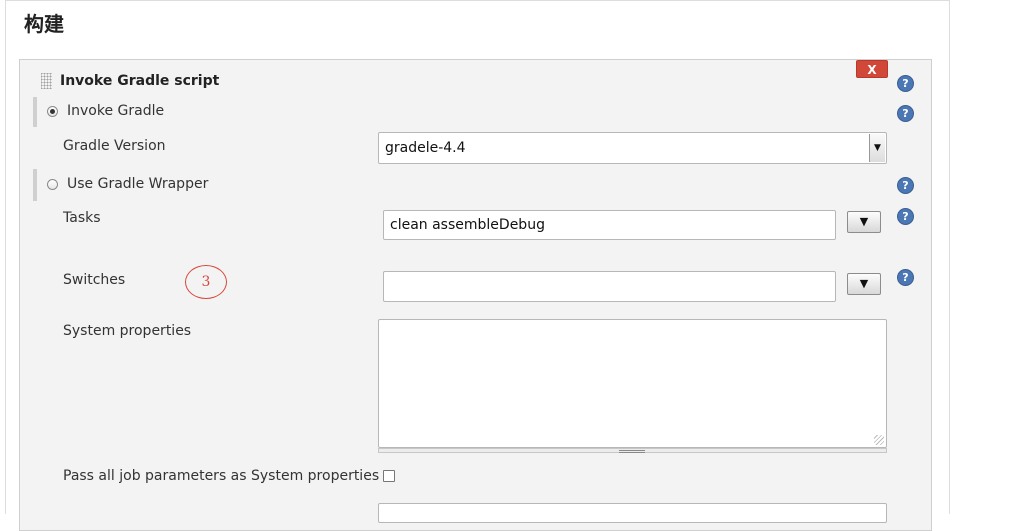 Image resolution: width=1013 pixels, height=531 pixels. What do you see at coordinates (206, 282) in the screenshot?
I see `annotation-marker: 3` at bounding box center [206, 282].